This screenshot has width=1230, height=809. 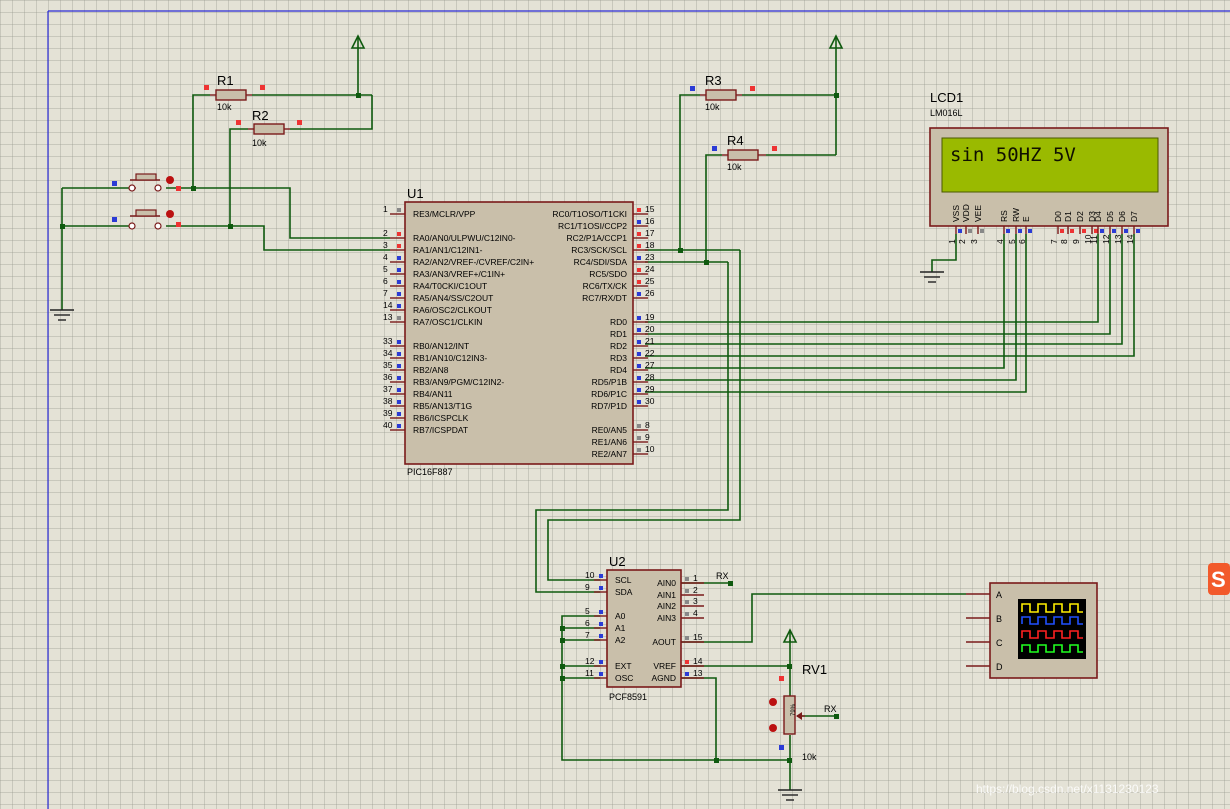 I want to click on pin-name: RB3/AN9/PGM/C12IN2-, so click(x=458, y=382).